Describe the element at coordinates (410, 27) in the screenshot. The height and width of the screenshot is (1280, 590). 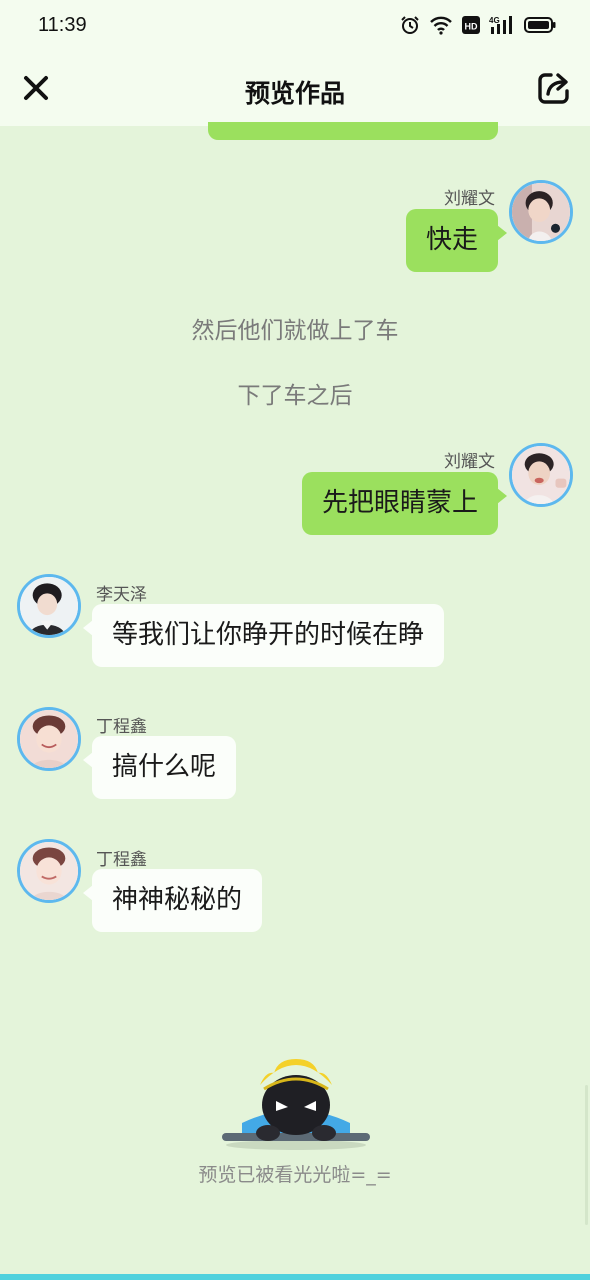
I see `alarm-icon` at that location.